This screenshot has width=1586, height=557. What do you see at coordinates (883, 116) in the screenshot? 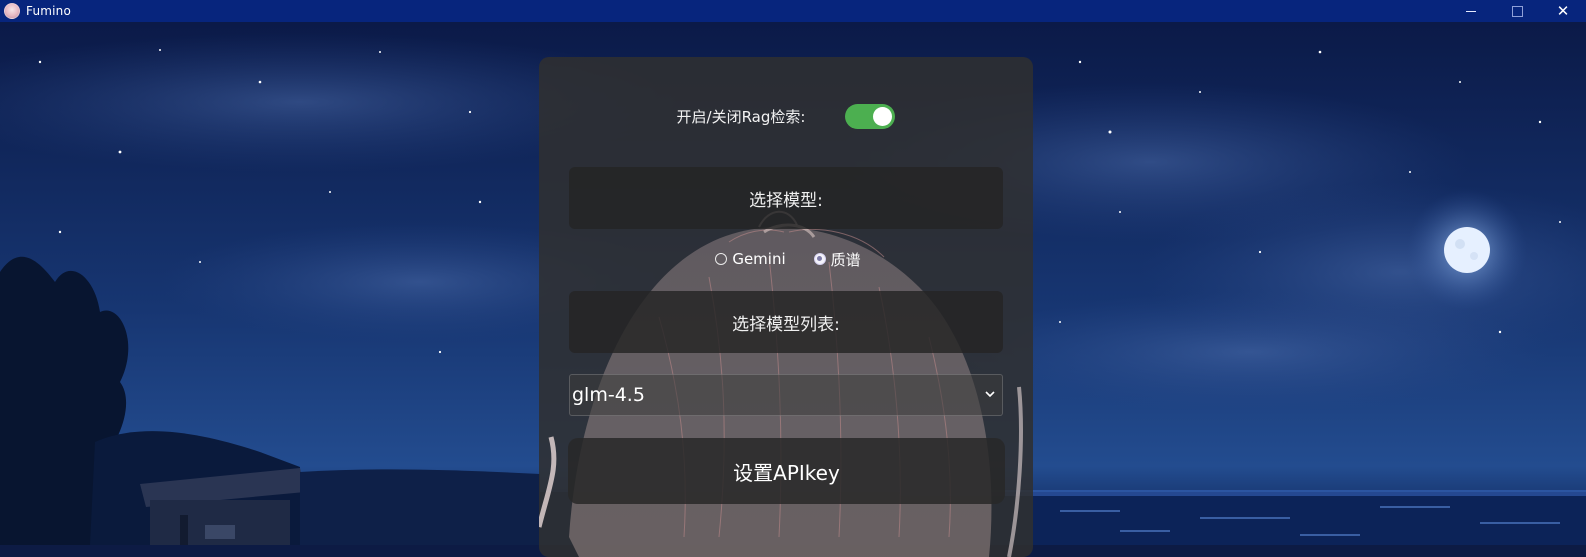
I see `toggle-knob` at bounding box center [883, 116].